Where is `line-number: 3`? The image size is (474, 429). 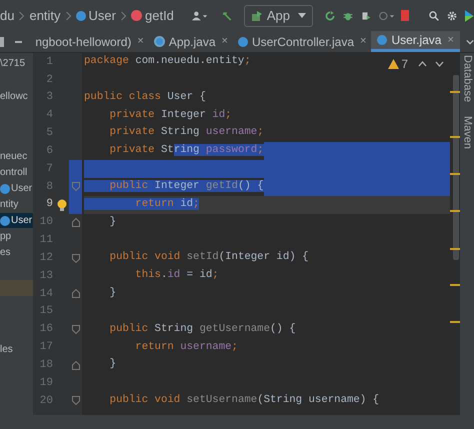 line-number: 3 is located at coordinates (49, 98).